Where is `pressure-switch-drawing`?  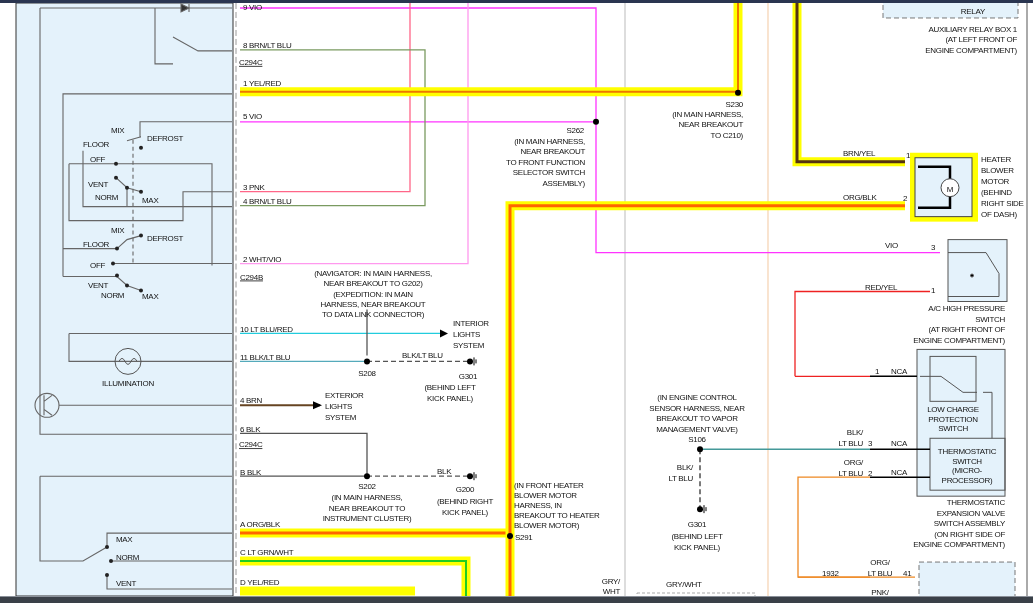 pressure-switch-drawing is located at coordinates (977, 270).